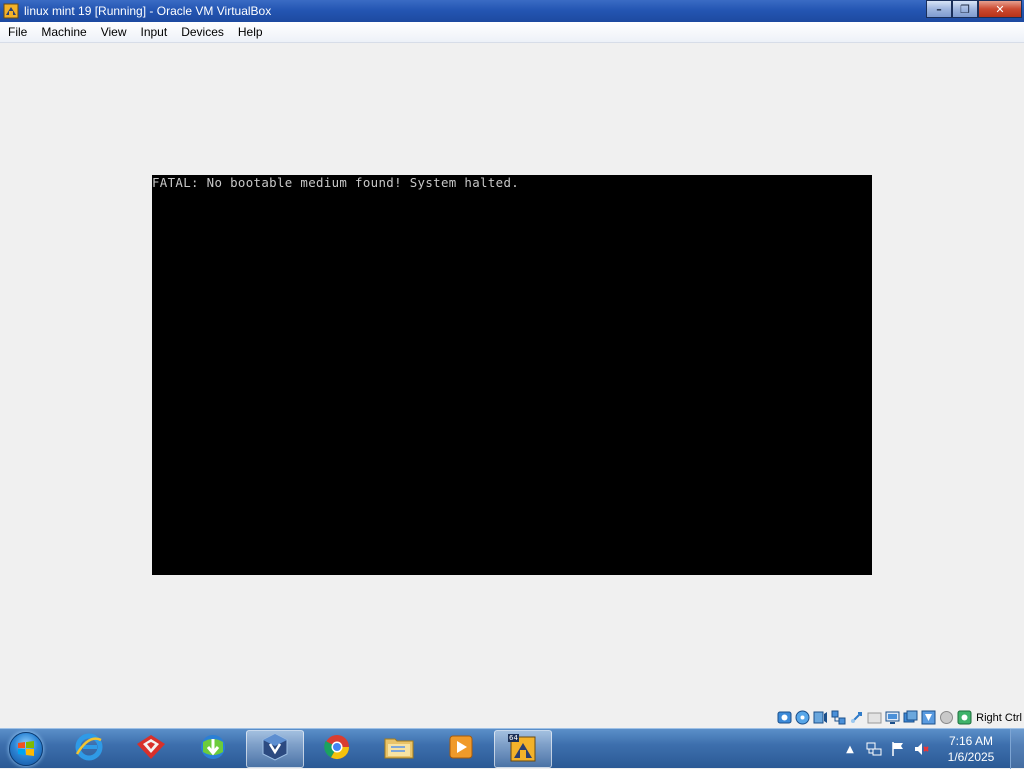 This screenshot has height=769, width=1024. I want to click on virtualbox-icon, so click(275, 749).